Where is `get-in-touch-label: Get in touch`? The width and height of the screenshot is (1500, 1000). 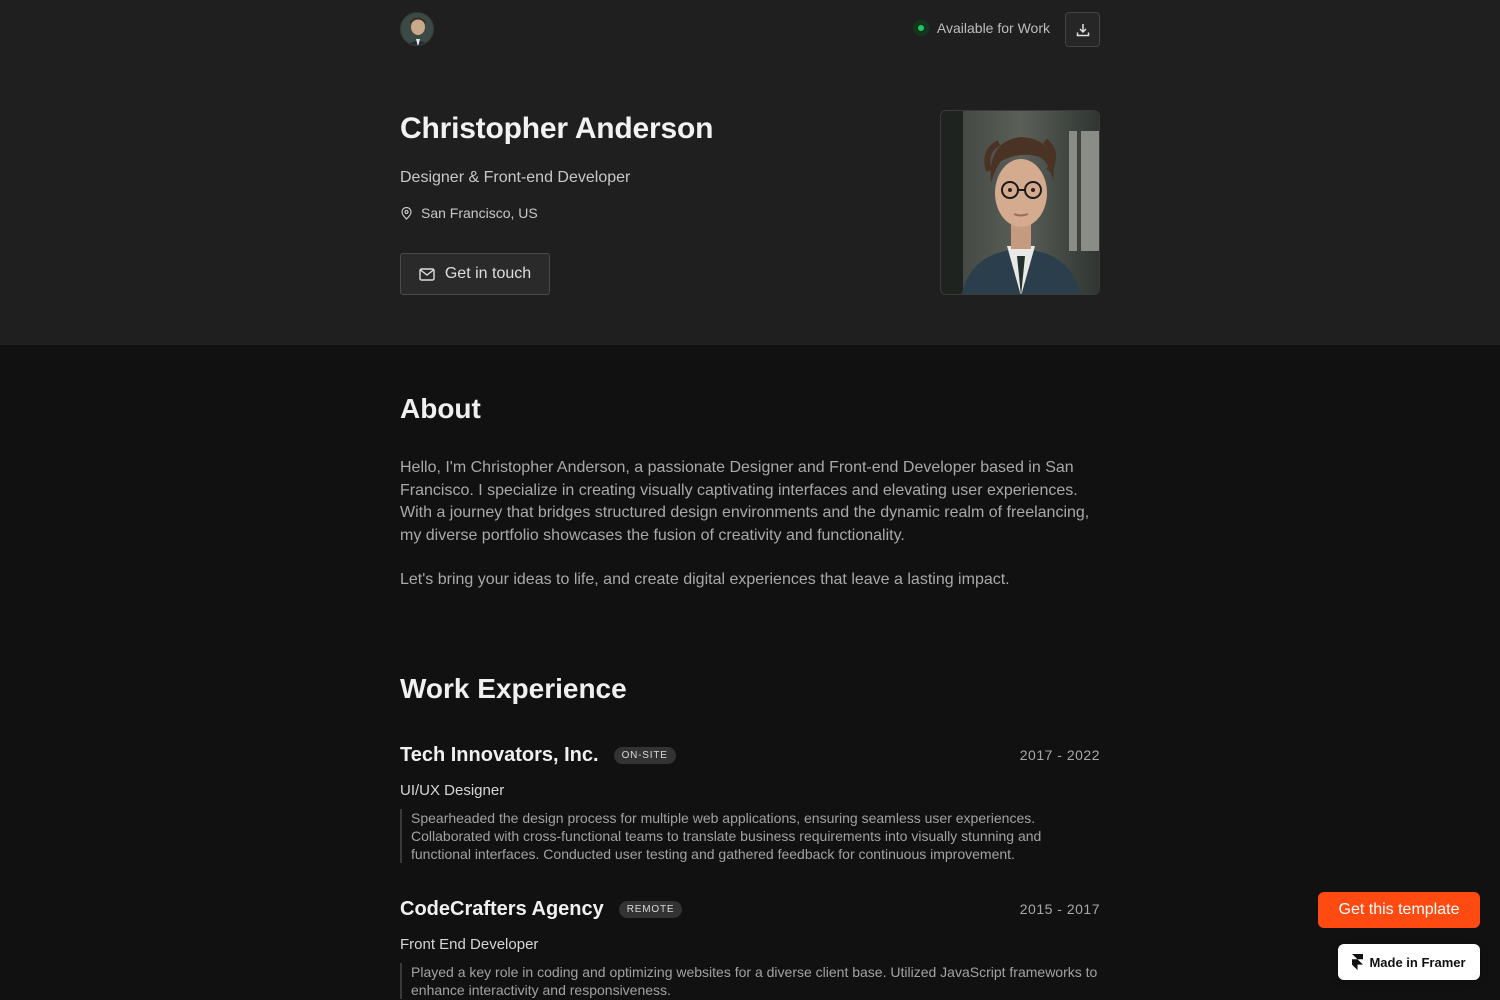 get-in-touch-label: Get in touch is located at coordinates (488, 273).